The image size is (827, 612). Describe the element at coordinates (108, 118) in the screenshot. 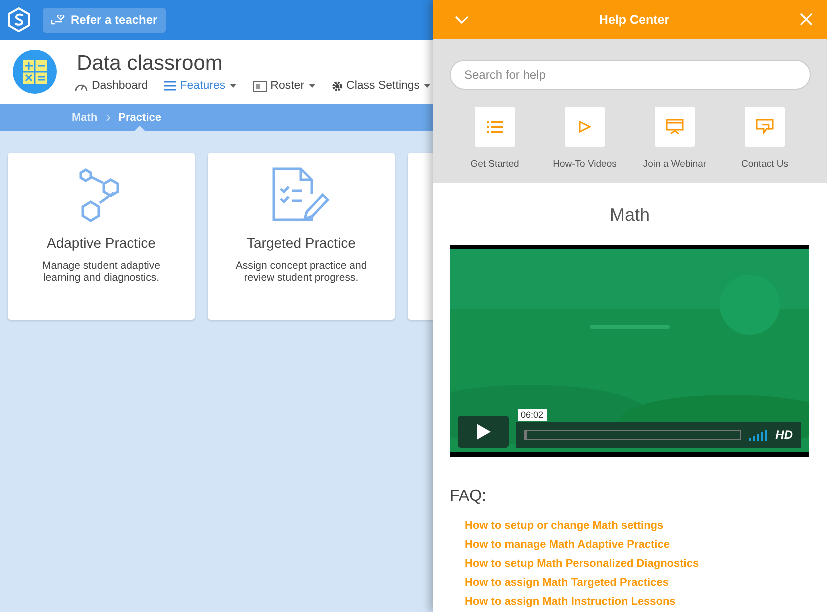

I see `chevron-icon` at that location.